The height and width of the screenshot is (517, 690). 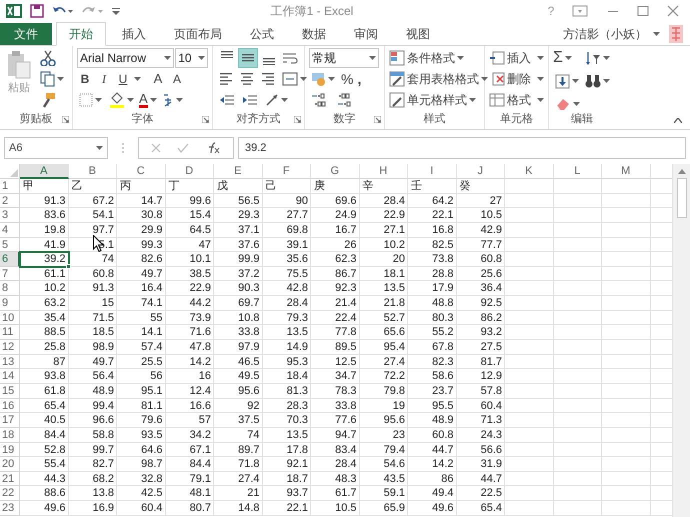 I want to click on table-cell: 22.1, so click(x=432, y=215).